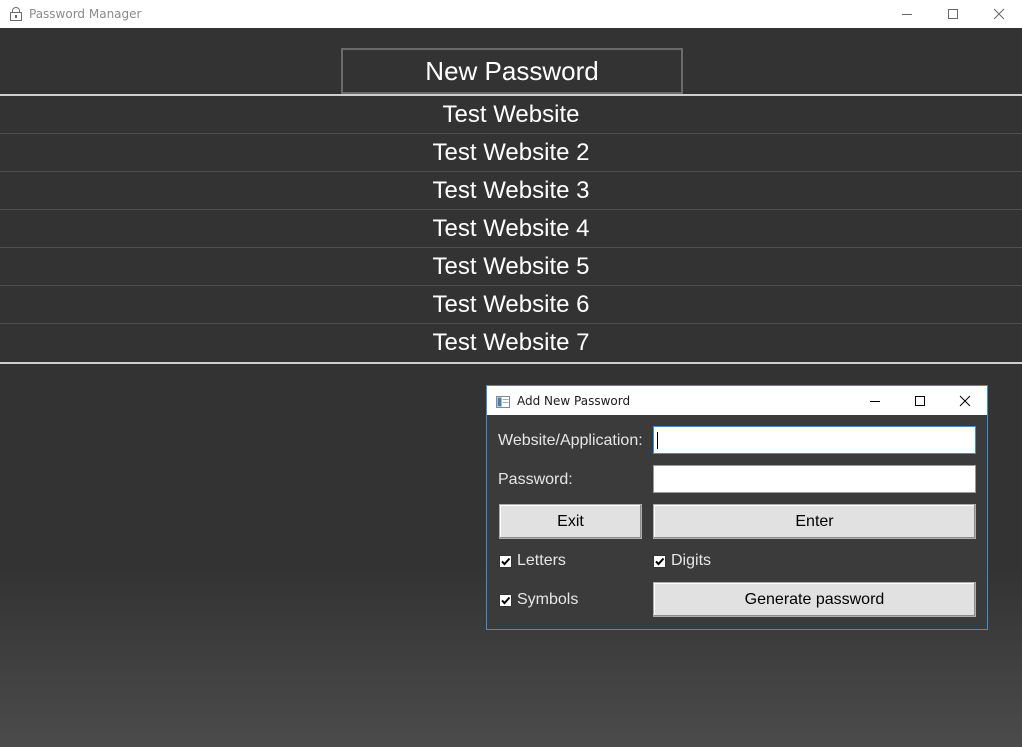 This screenshot has height=747, width=1022. I want to click on digits-checkbox: Digits, so click(682, 561).